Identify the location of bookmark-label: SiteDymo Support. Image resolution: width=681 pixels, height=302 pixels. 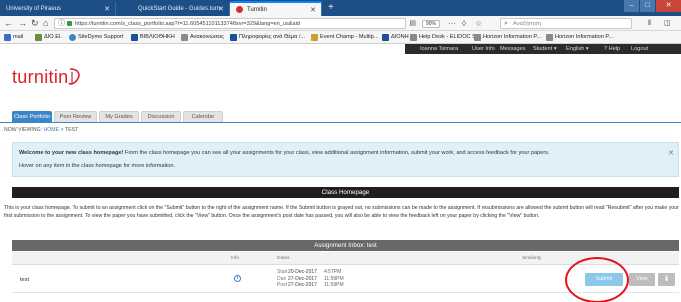
(101, 37).